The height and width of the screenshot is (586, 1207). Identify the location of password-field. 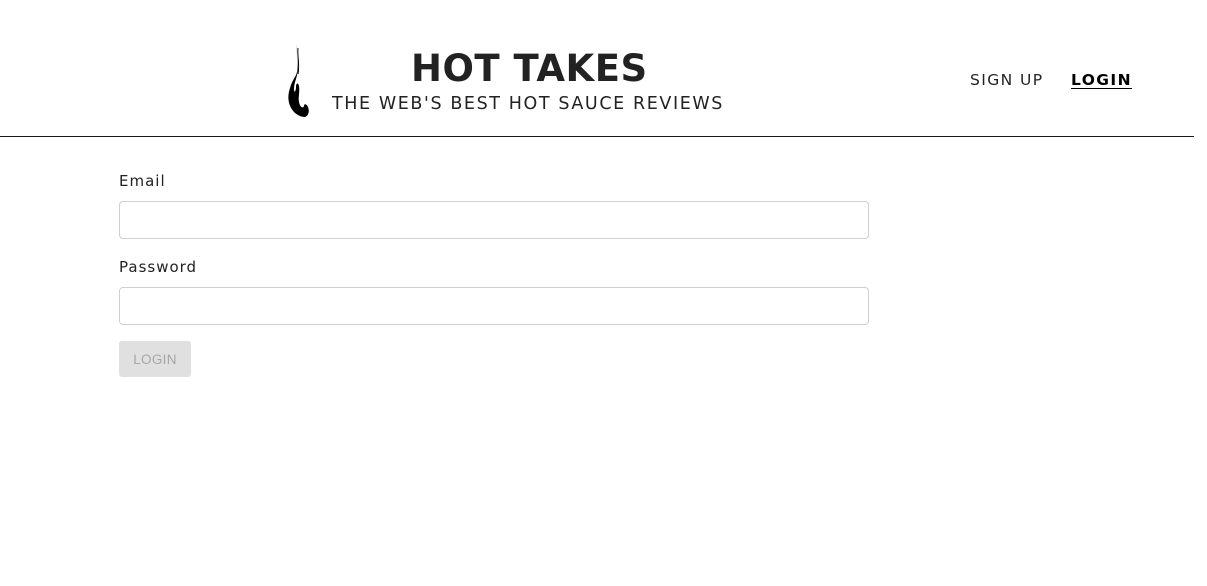
(494, 306).